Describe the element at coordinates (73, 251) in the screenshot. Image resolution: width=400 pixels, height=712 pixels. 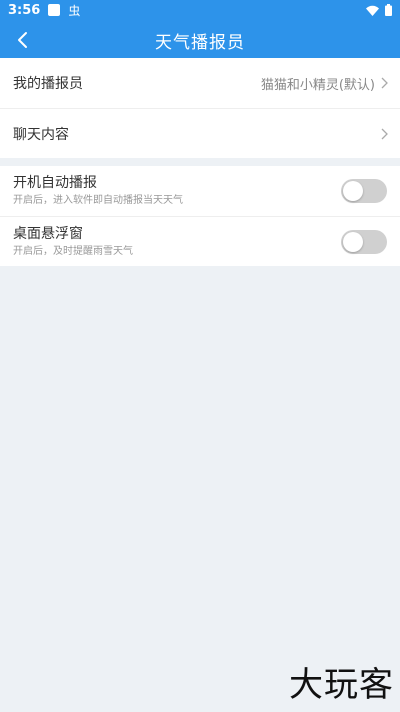
I see `desktop-float-subtitle: 开启后，及时提醒雨雪天气` at that location.